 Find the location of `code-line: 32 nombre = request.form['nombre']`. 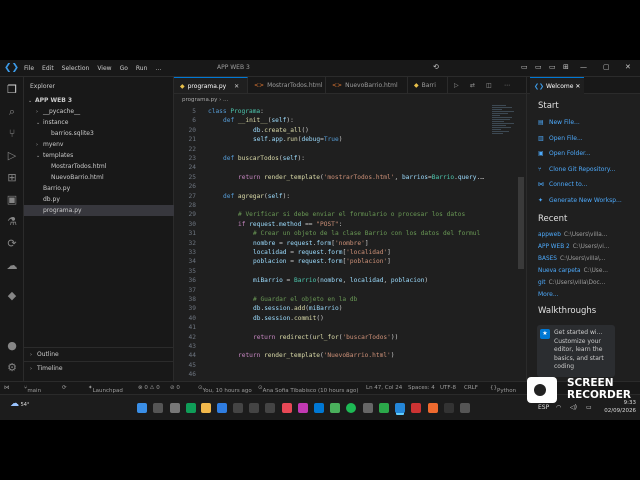

code-line: 32 nombre = request.form['nombre'] is located at coordinates (350, 243).